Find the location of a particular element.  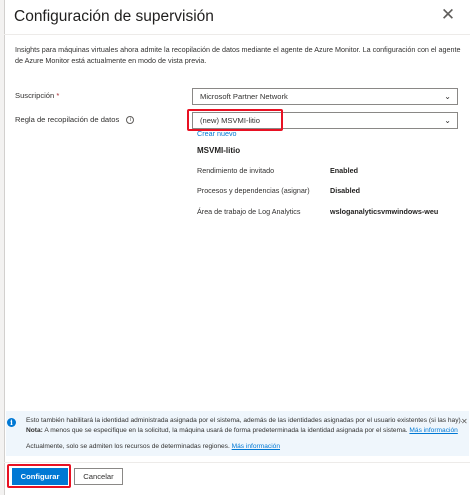

subscription-value: Microsoft Partner Network is located at coordinates (244, 96).